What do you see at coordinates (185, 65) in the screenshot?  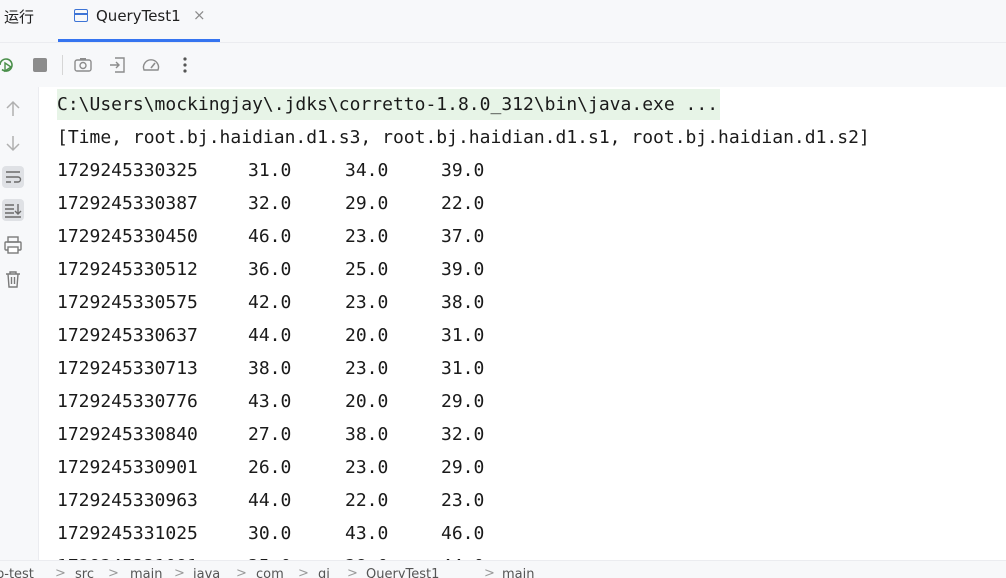 I see `more-icon` at bounding box center [185, 65].